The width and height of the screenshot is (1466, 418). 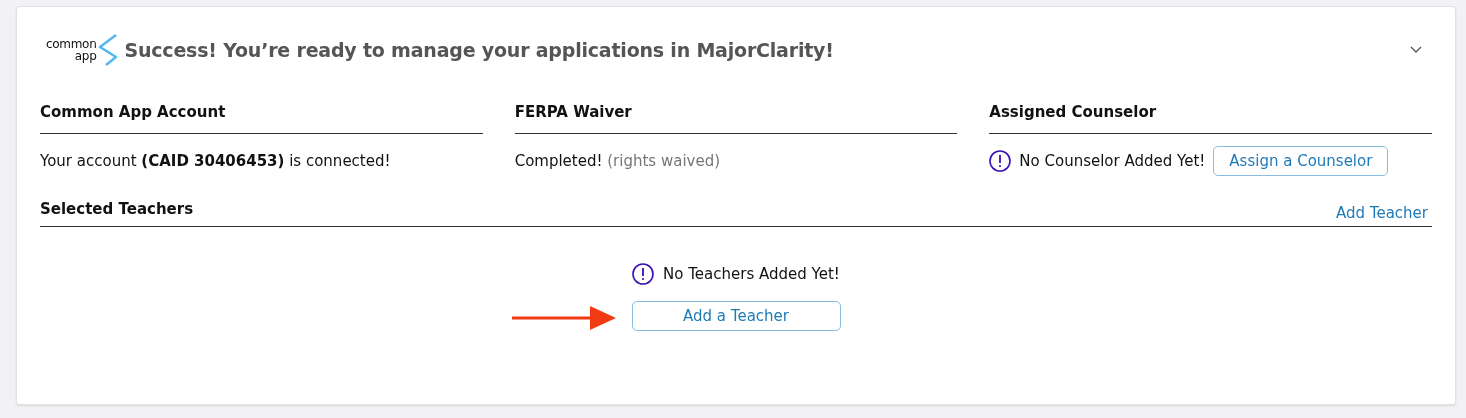 What do you see at coordinates (1112, 161) in the screenshot?
I see `empty-message: No Counselor Added Yet!` at bounding box center [1112, 161].